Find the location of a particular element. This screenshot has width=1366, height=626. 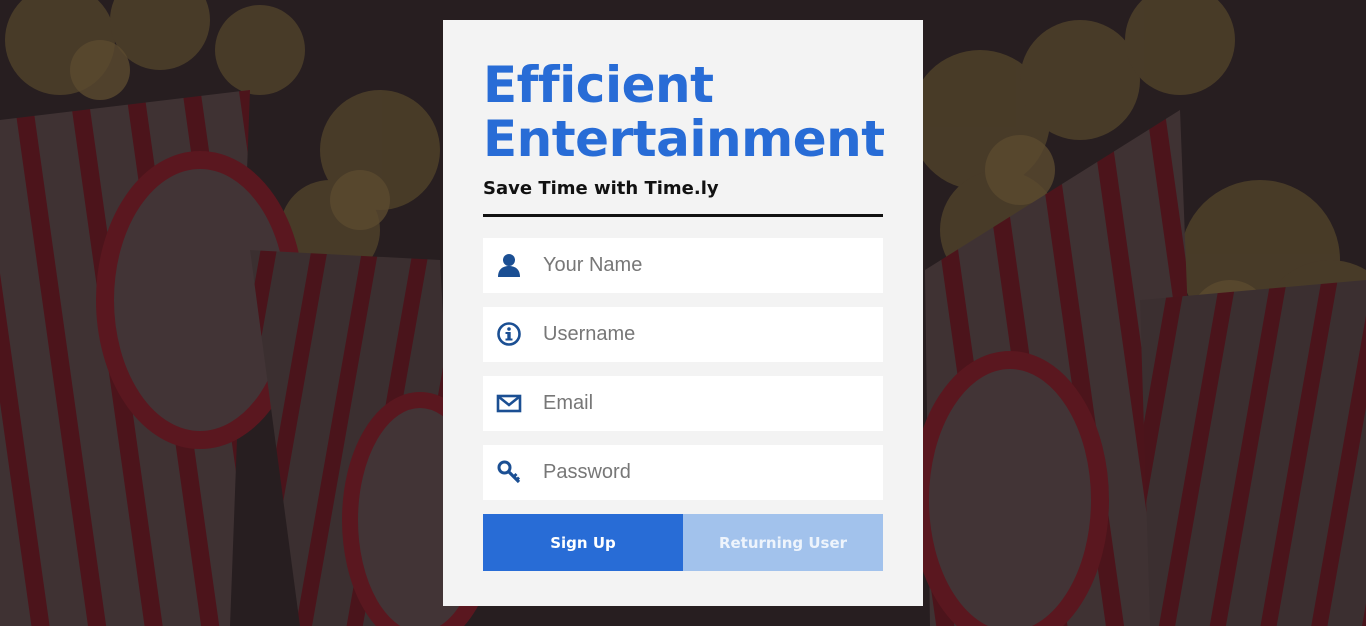

mail-icon is located at coordinates (509, 403).